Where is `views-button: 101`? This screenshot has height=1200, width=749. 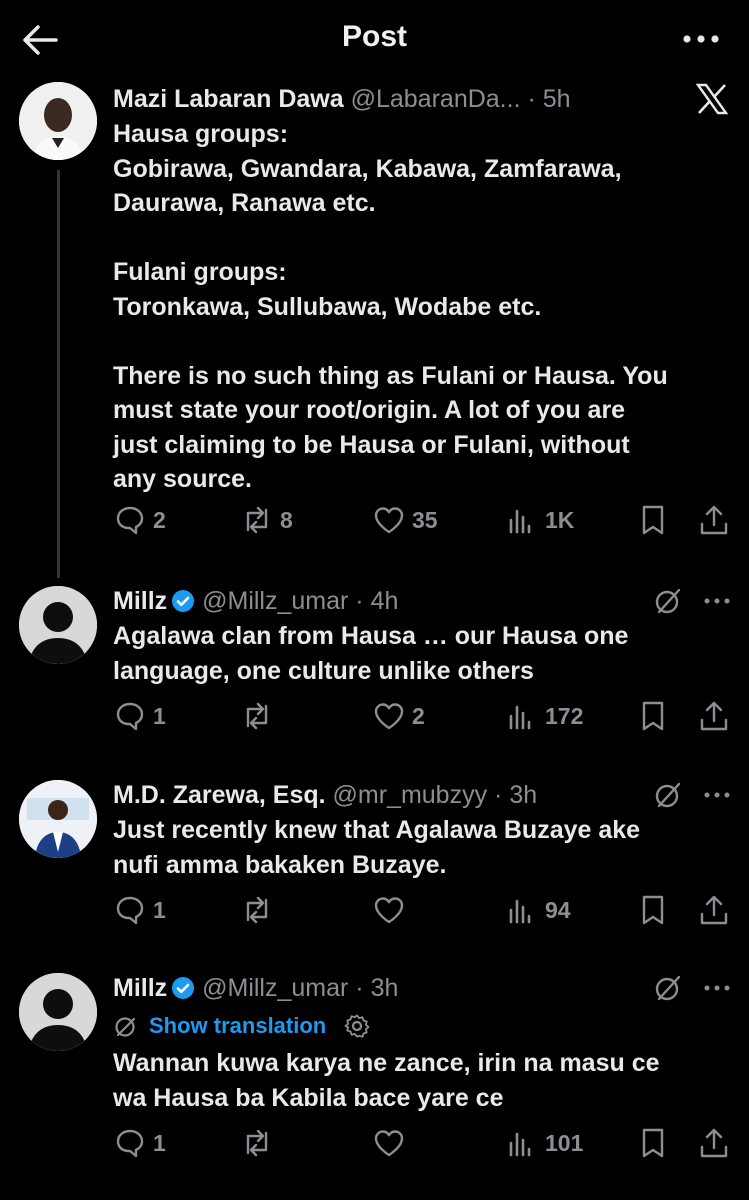 views-button: 101 is located at coordinates (544, 1143).